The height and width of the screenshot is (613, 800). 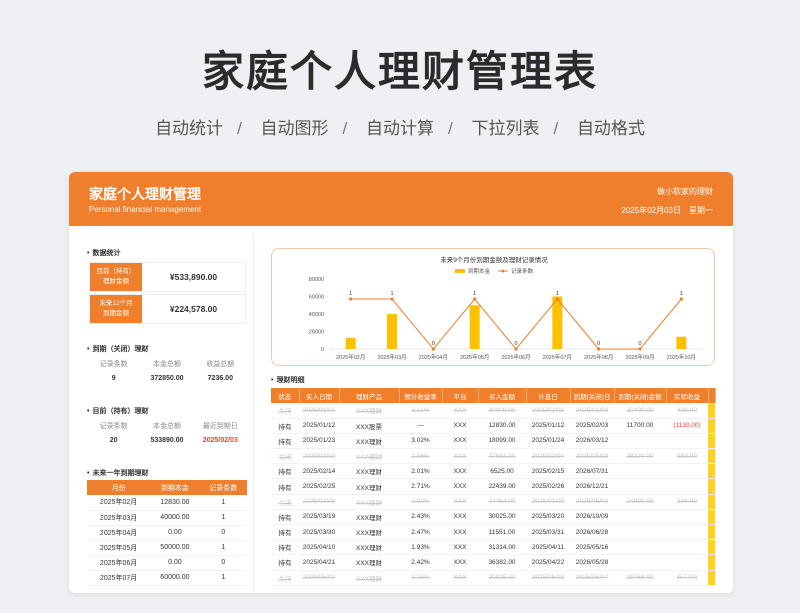 I want to click on section-title: 理财明细, so click(x=287, y=380).